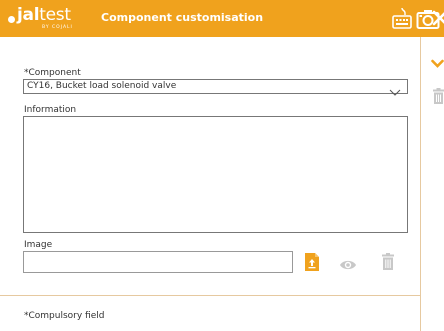 The image size is (444, 331). What do you see at coordinates (64, 316) in the screenshot?
I see `compulsory-field-note: *Compulsory field` at bounding box center [64, 316].